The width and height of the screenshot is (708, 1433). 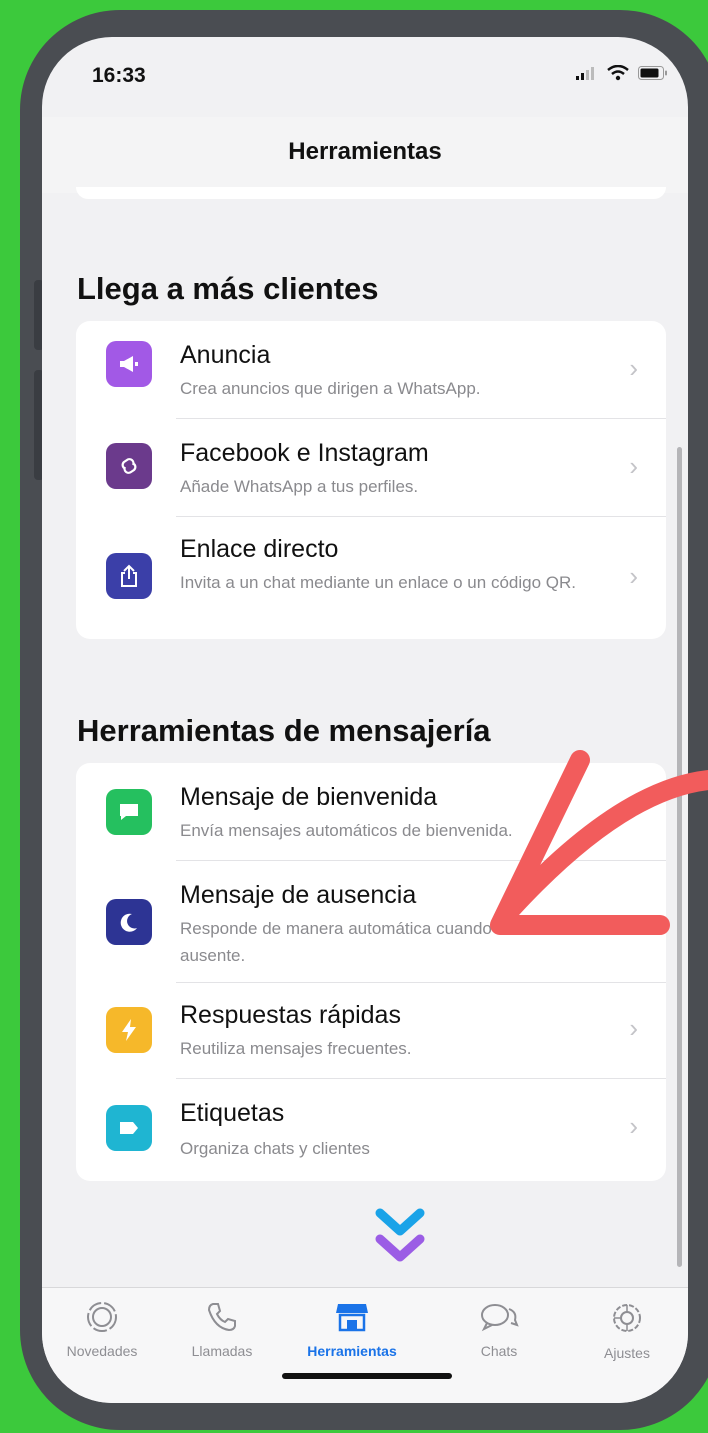 What do you see at coordinates (275, 1148) in the screenshot?
I see `row-subtitle: Organiza chats y clientes` at bounding box center [275, 1148].